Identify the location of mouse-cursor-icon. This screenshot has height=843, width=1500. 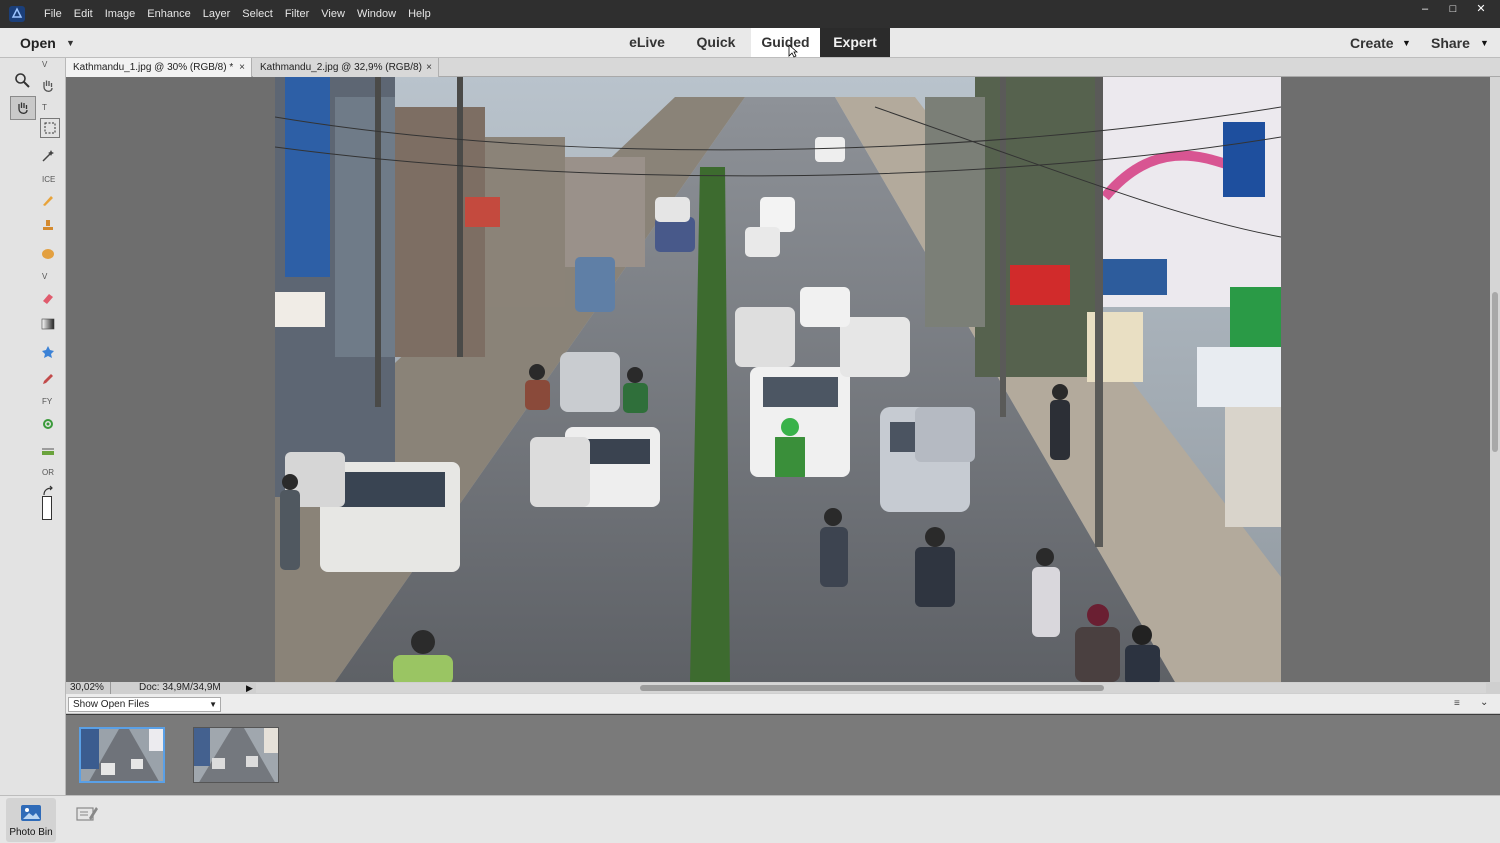
(793, 51).